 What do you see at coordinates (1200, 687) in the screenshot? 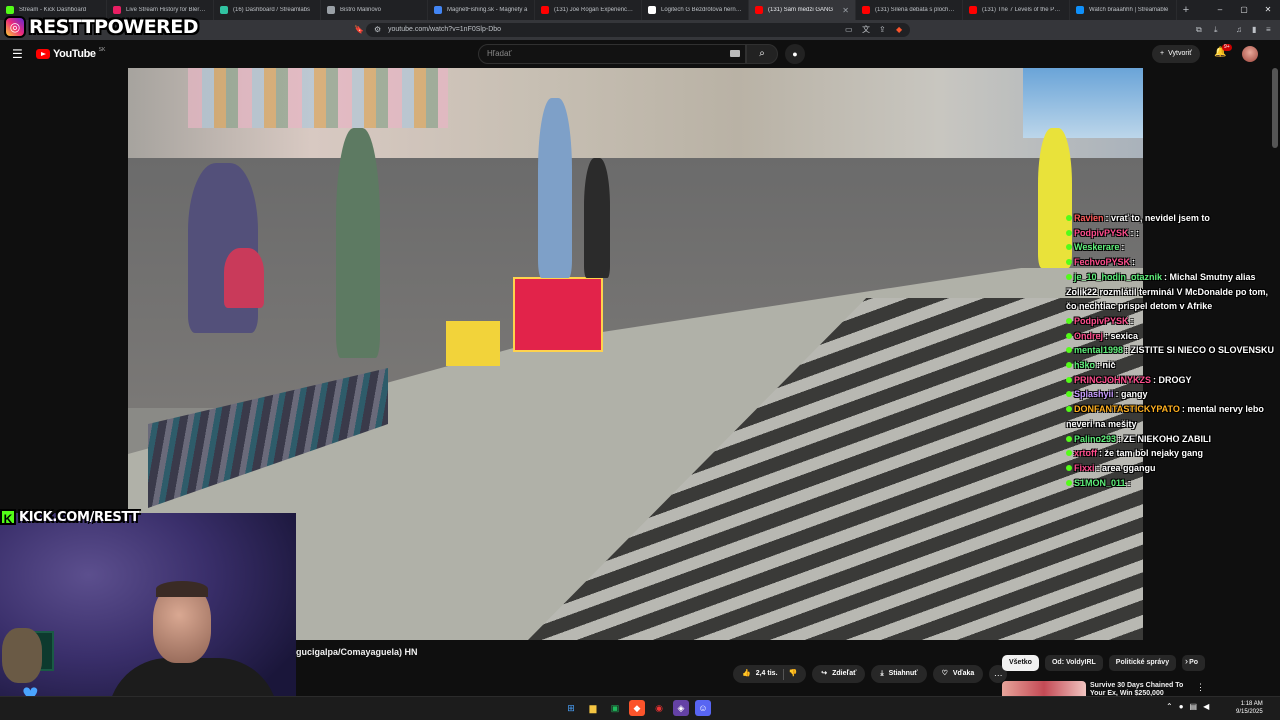
I see `more-vert-icon: ⋮` at bounding box center [1200, 687].